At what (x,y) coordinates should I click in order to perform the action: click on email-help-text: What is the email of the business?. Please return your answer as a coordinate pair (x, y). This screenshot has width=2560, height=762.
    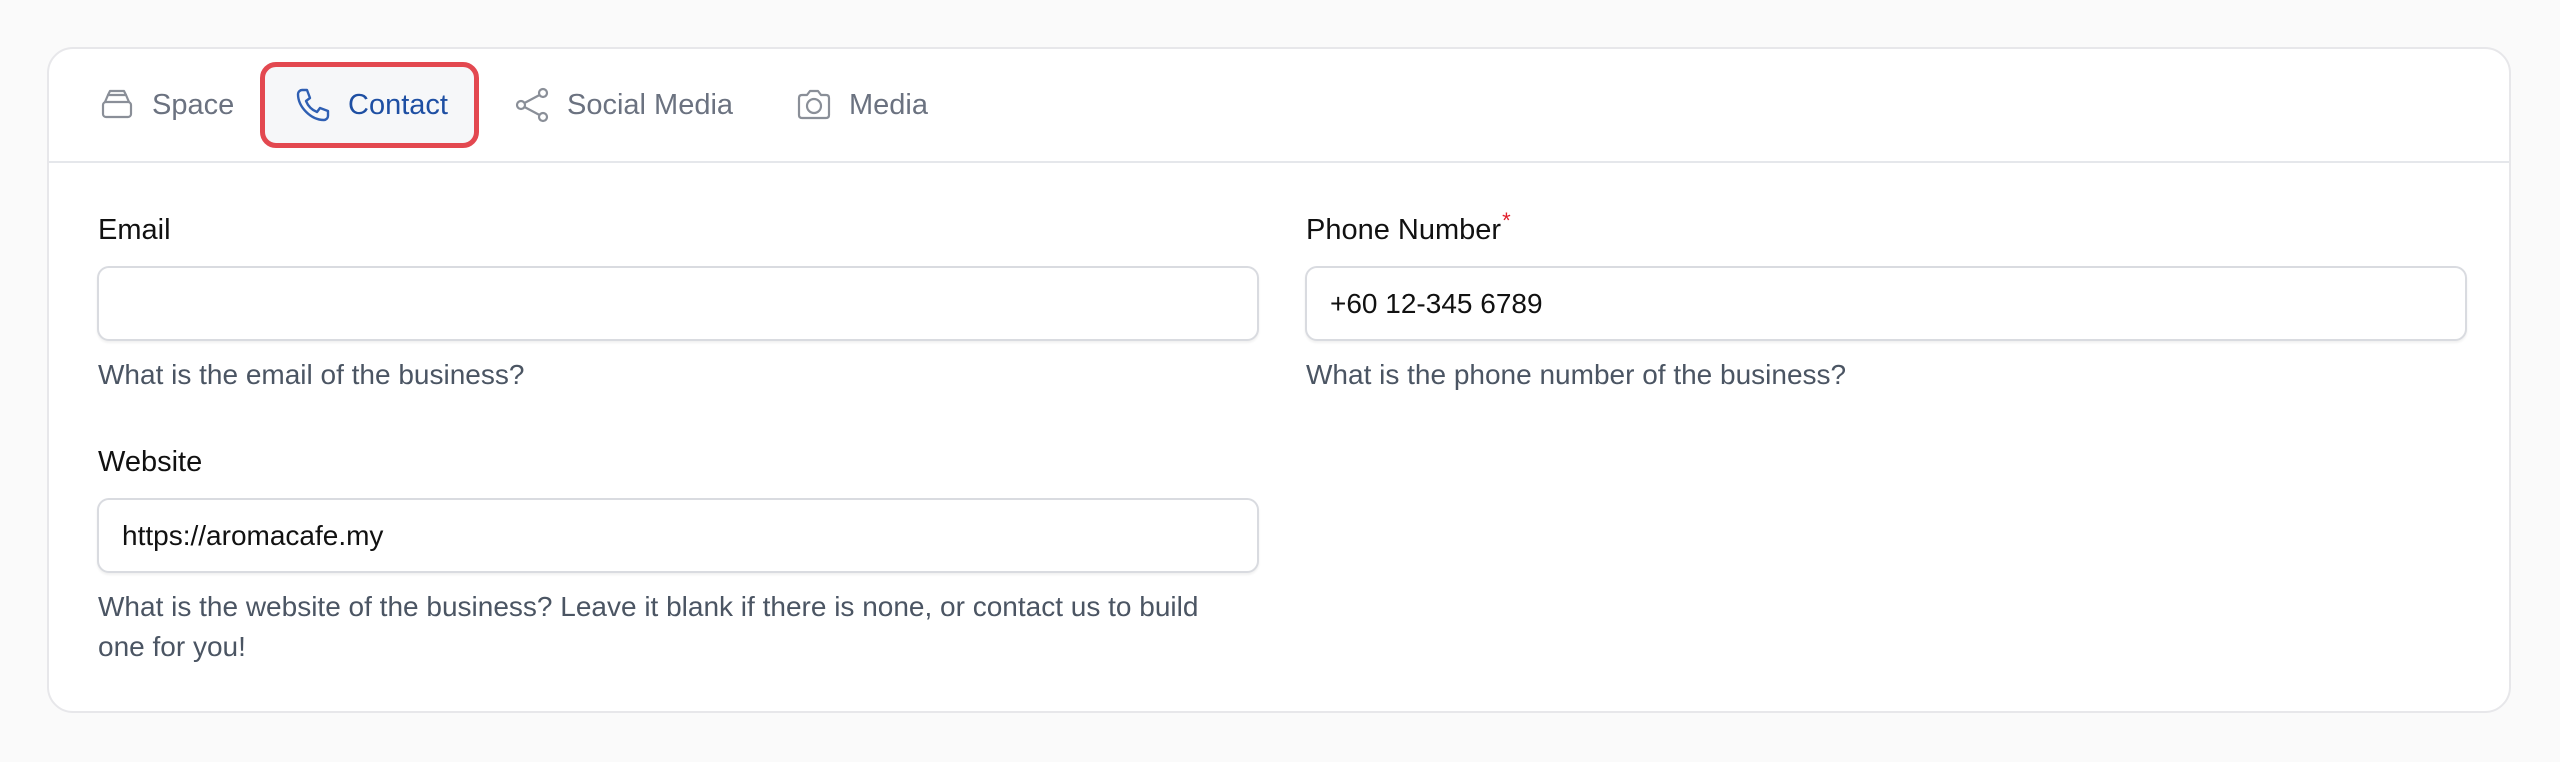
    Looking at the image, I should click on (311, 374).